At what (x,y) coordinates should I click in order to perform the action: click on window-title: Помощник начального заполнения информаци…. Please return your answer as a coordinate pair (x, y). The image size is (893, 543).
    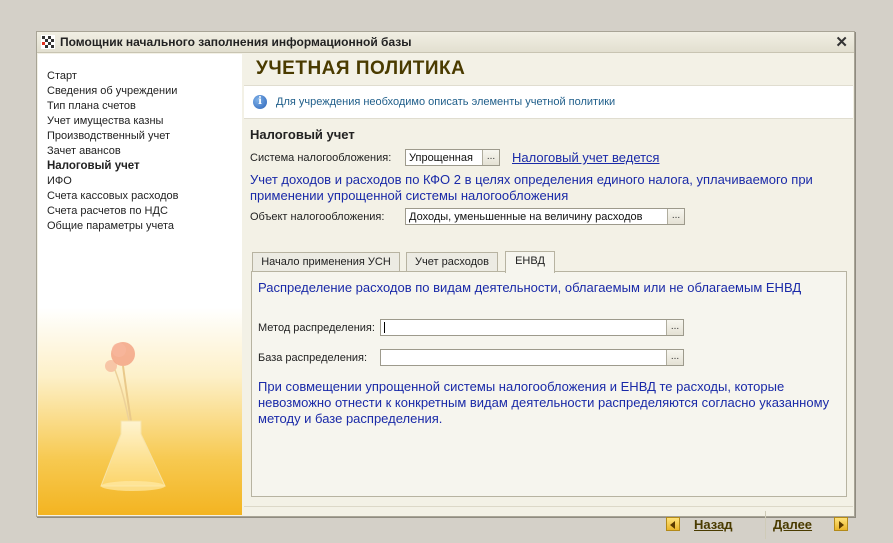
    Looking at the image, I should click on (236, 42).